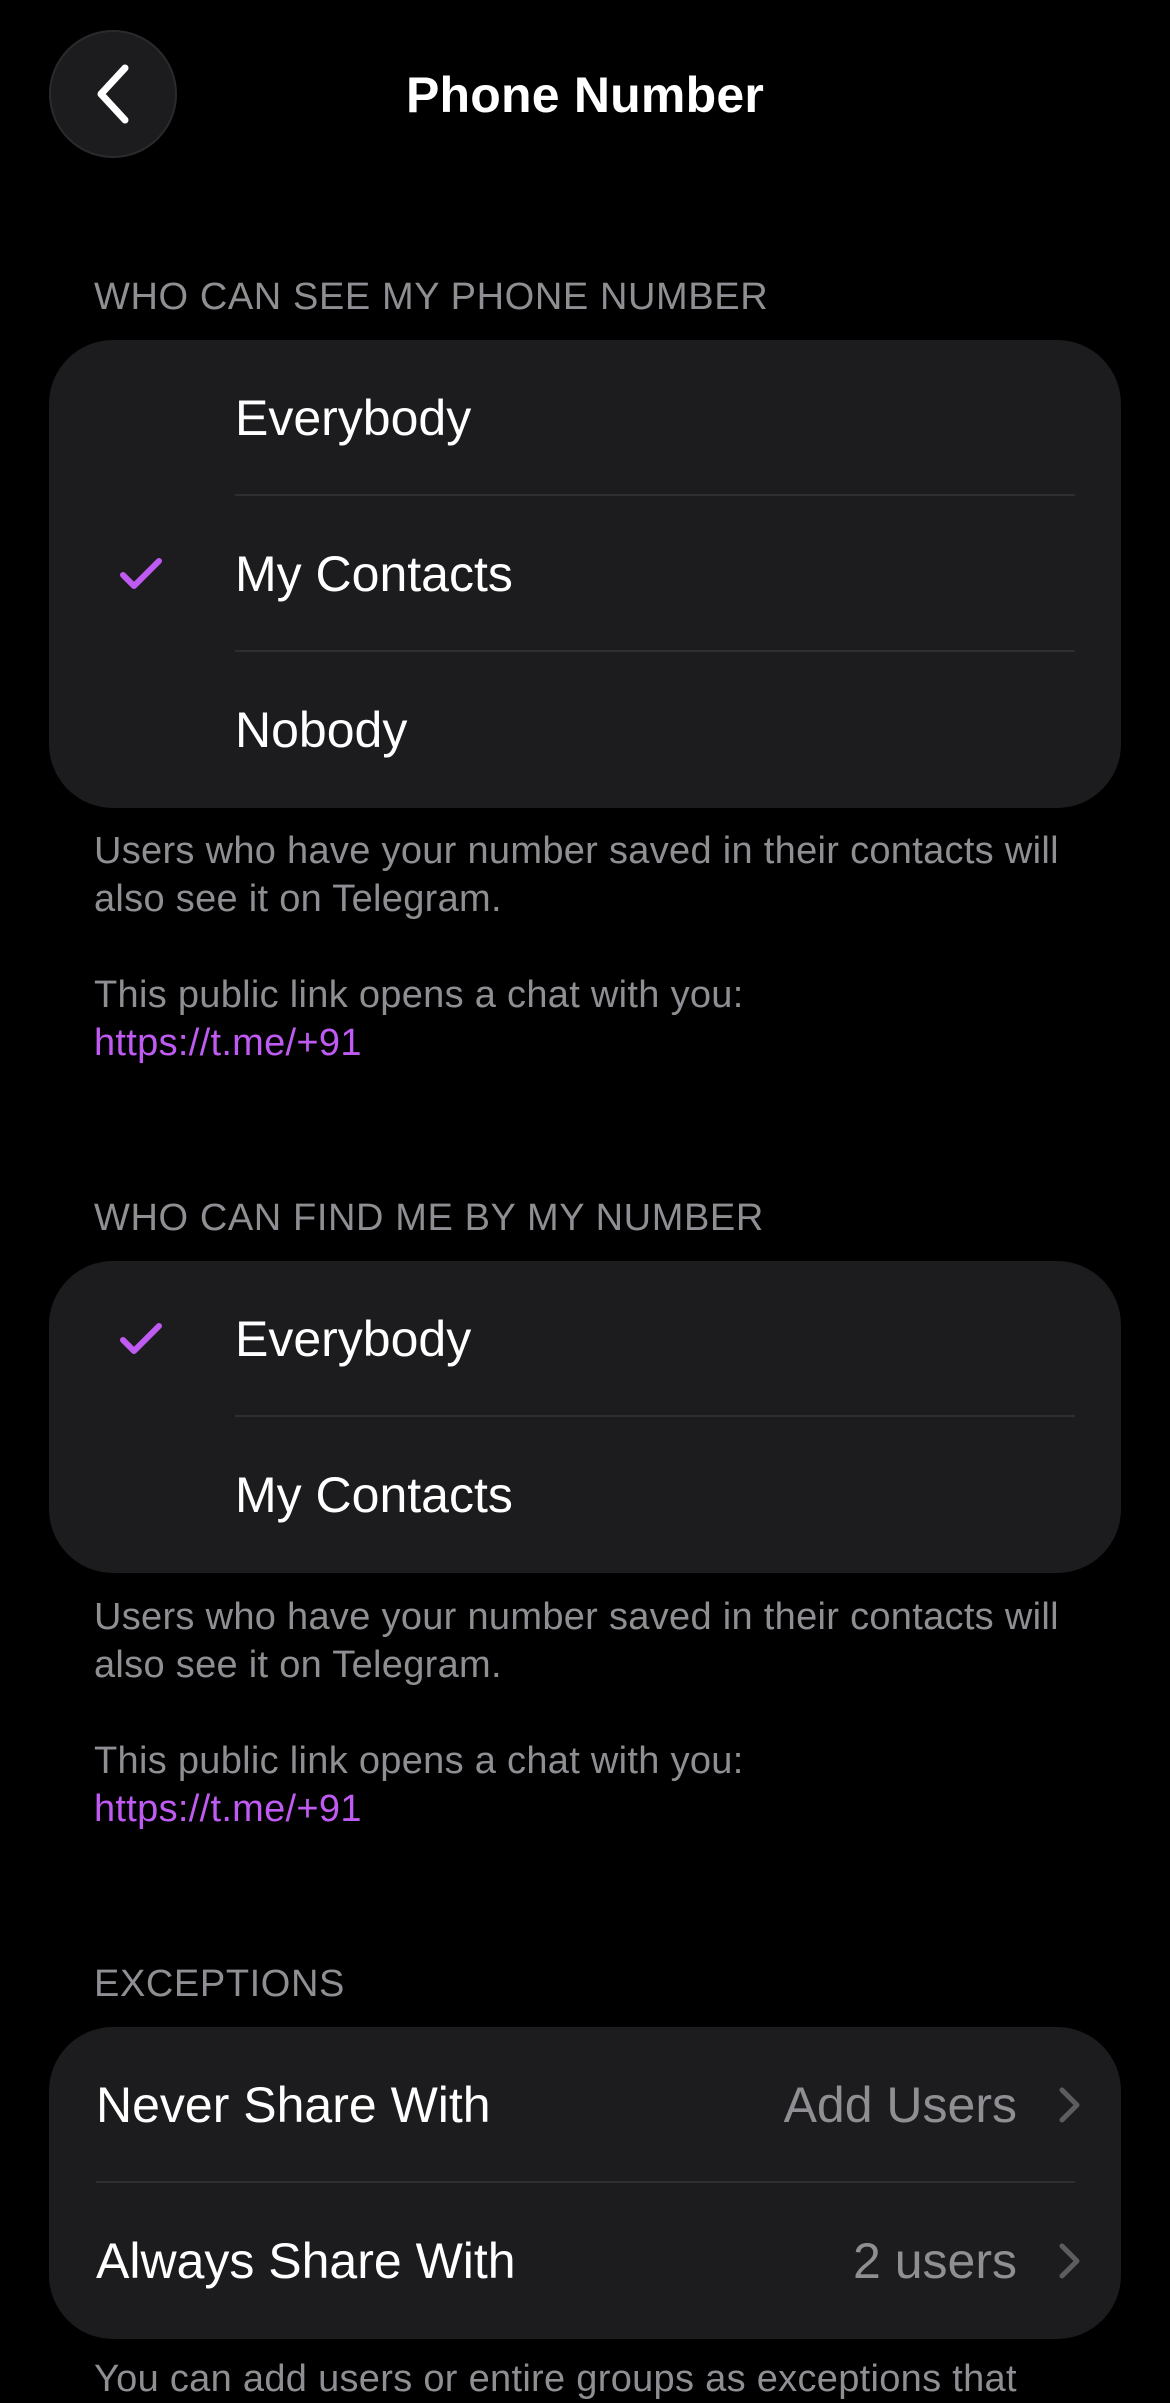  I want to click on option-label: Nobody, so click(321, 730).